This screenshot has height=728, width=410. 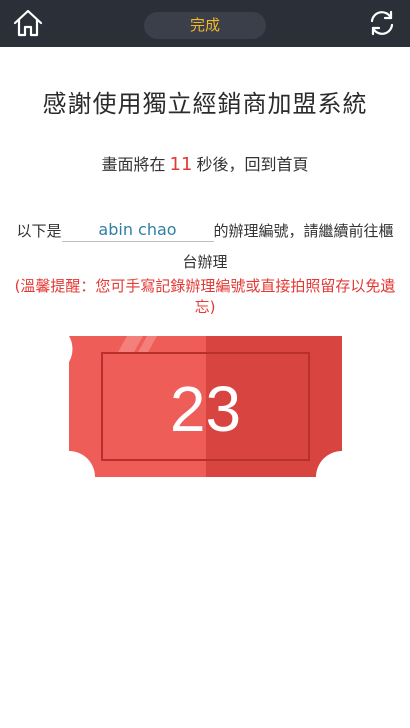 I want to click on home-icon, so click(x=28, y=23).